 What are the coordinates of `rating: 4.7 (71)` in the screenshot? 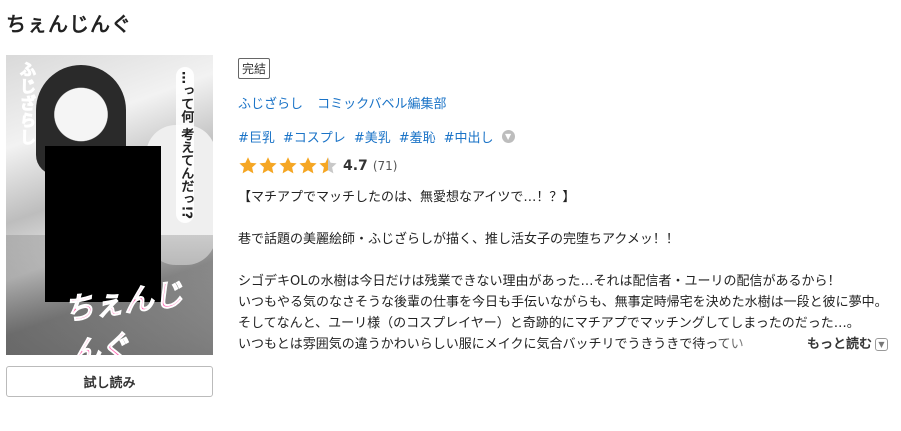 It's located at (563, 165).